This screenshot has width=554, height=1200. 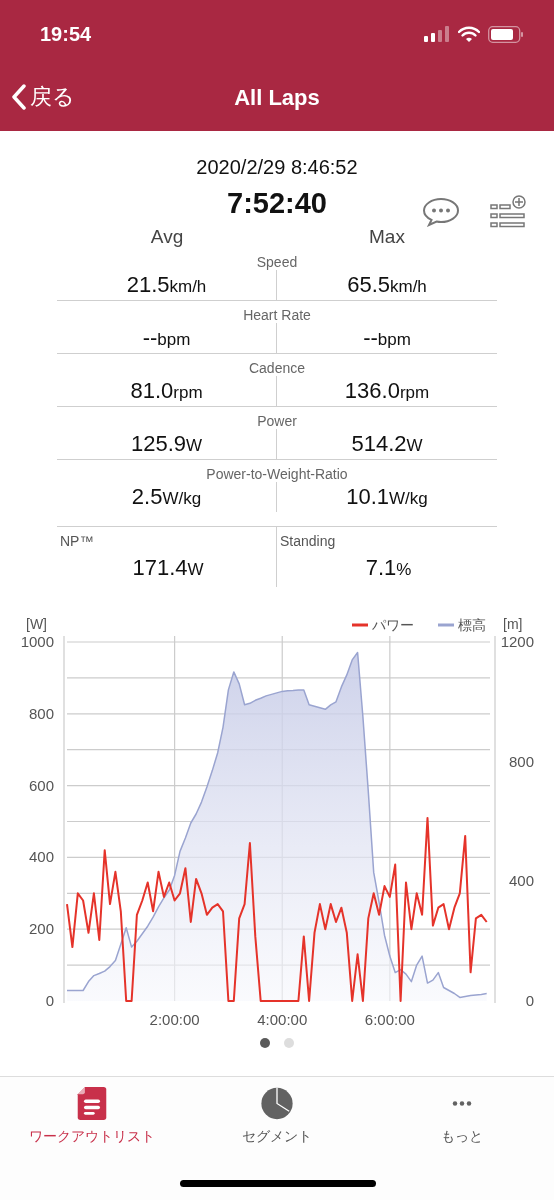 What do you see at coordinates (308, 541) in the screenshot?
I see `metric-label: Standing` at bounding box center [308, 541].